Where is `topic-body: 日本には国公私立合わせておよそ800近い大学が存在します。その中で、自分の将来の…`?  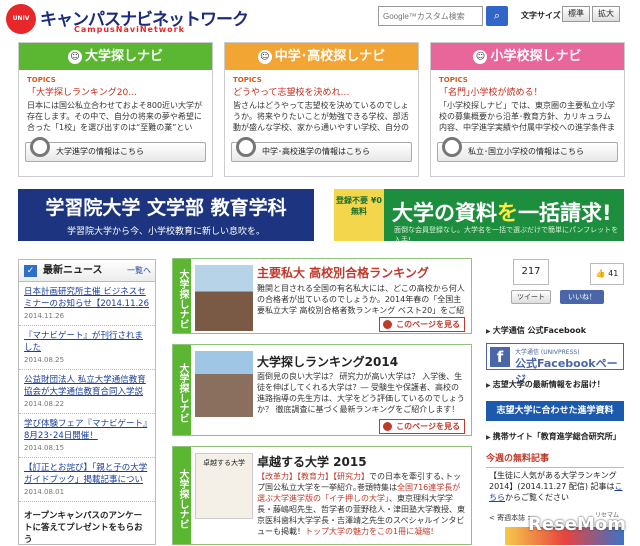 topic-body: 日本には国公私立合わせておよそ800近い大学が存在します。その中で、自分の将来の… is located at coordinates (115, 116).